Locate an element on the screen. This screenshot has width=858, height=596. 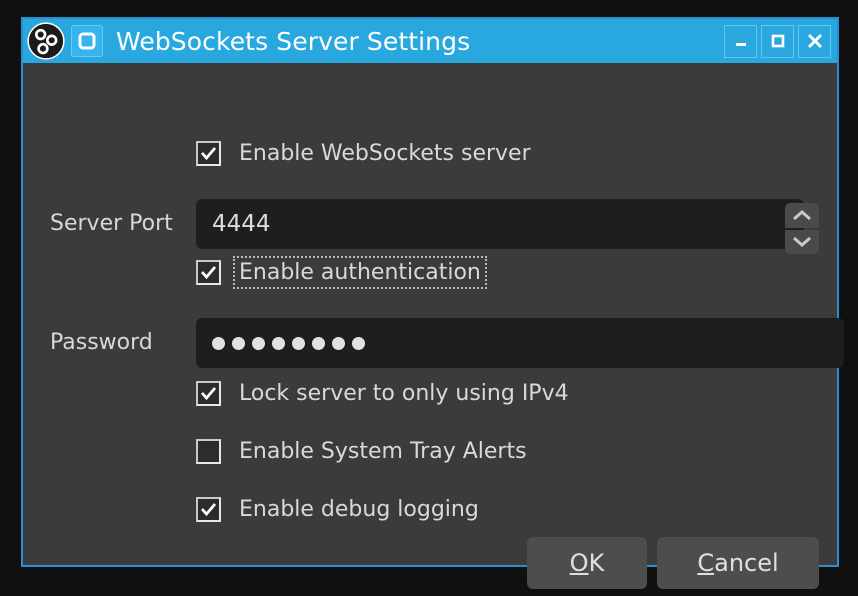
password-masked-value is located at coordinates (288, 343).